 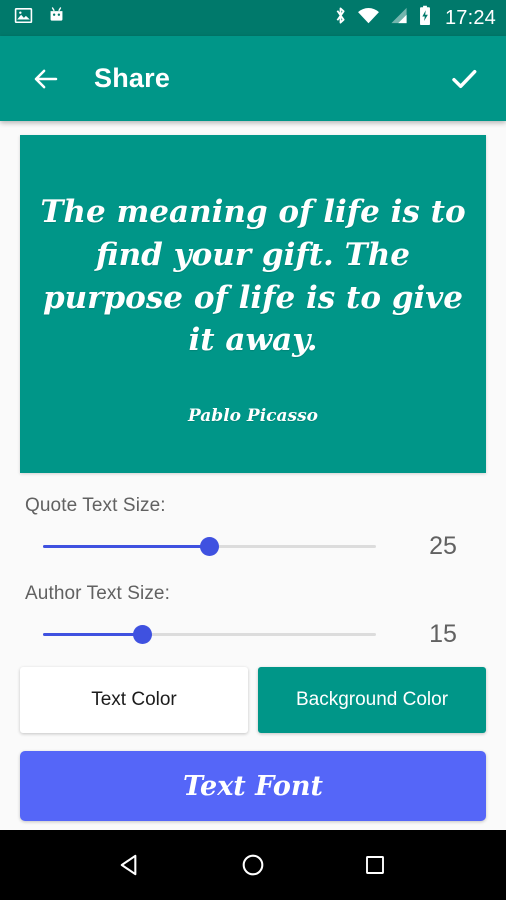 What do you see at coordinates (56, 18) in the screenshot?
I see `android-head-icon` at bounding box center [56, 18].